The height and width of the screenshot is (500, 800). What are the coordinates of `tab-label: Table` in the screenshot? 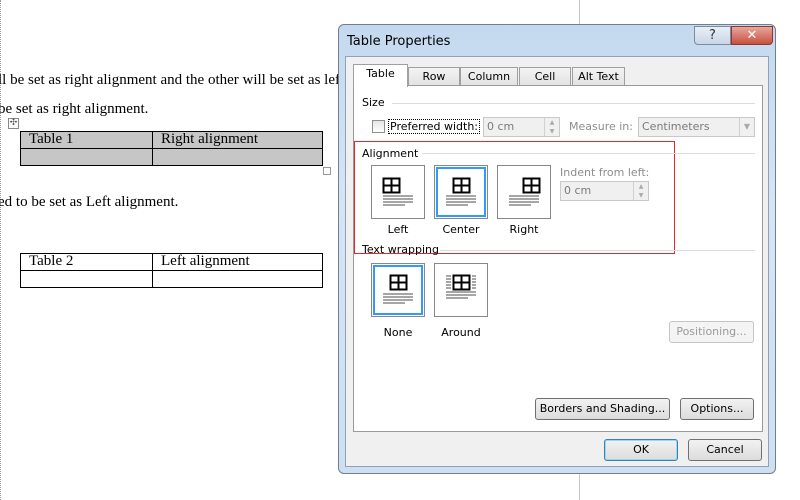 It's located at (380, 73).